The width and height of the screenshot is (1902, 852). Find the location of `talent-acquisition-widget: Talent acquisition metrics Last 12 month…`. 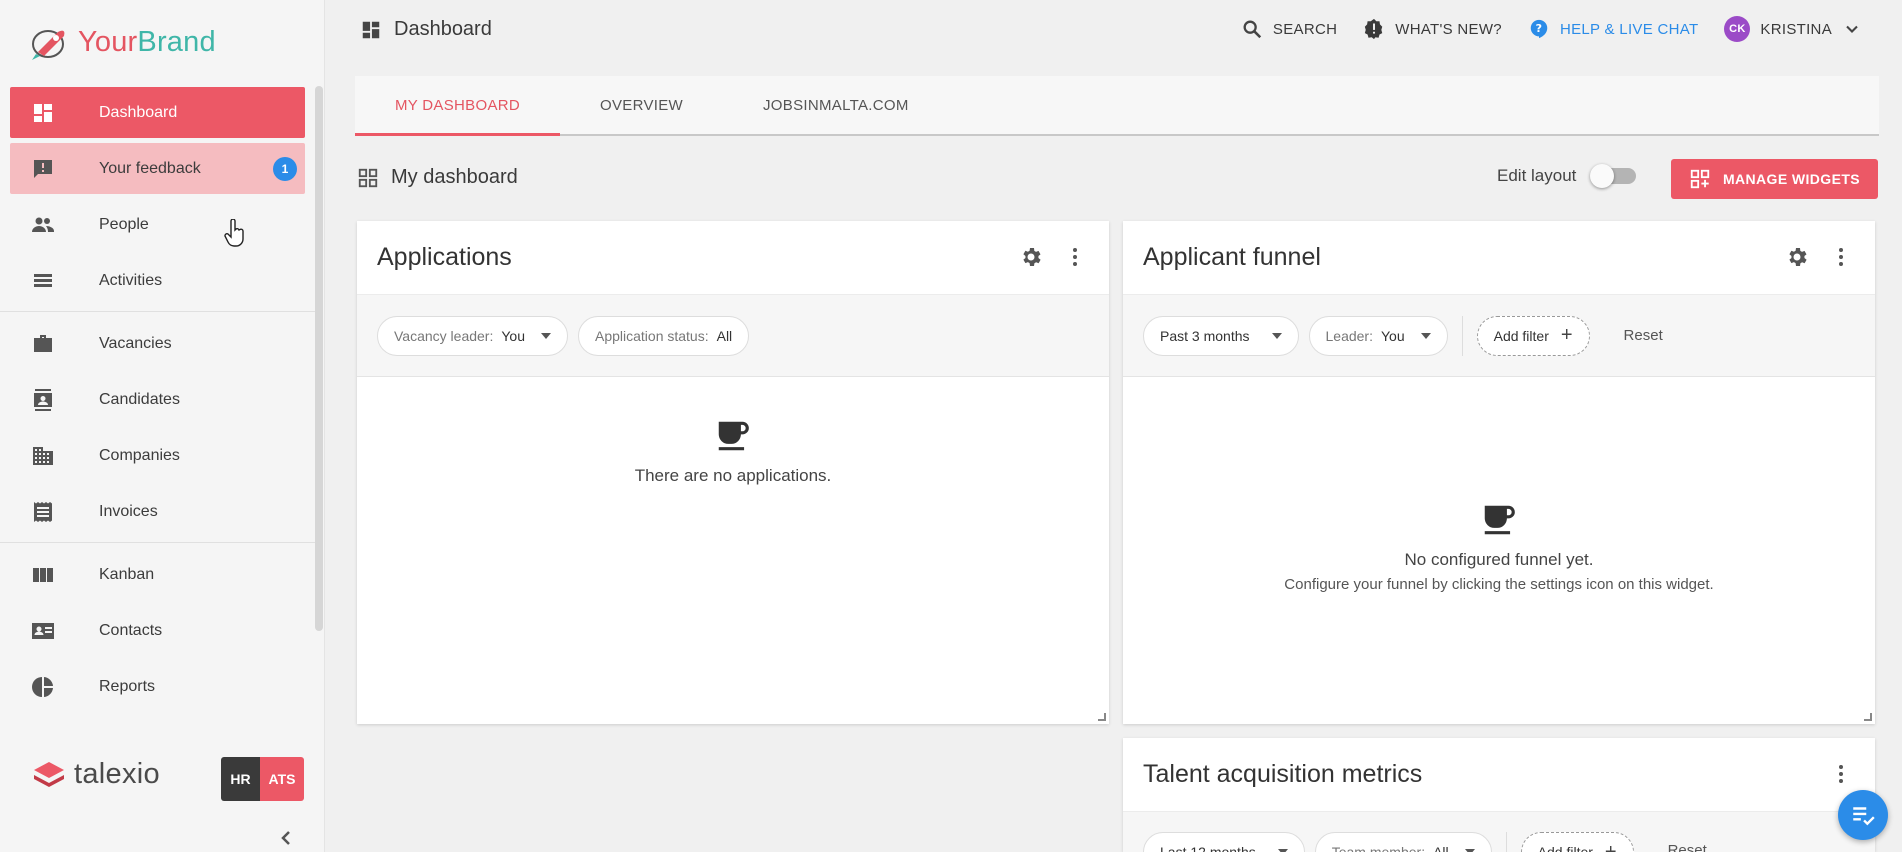

talent-acquisition-widget: Talent acquisition metrics Last 12 month… is located at coordinates (1499, 795).